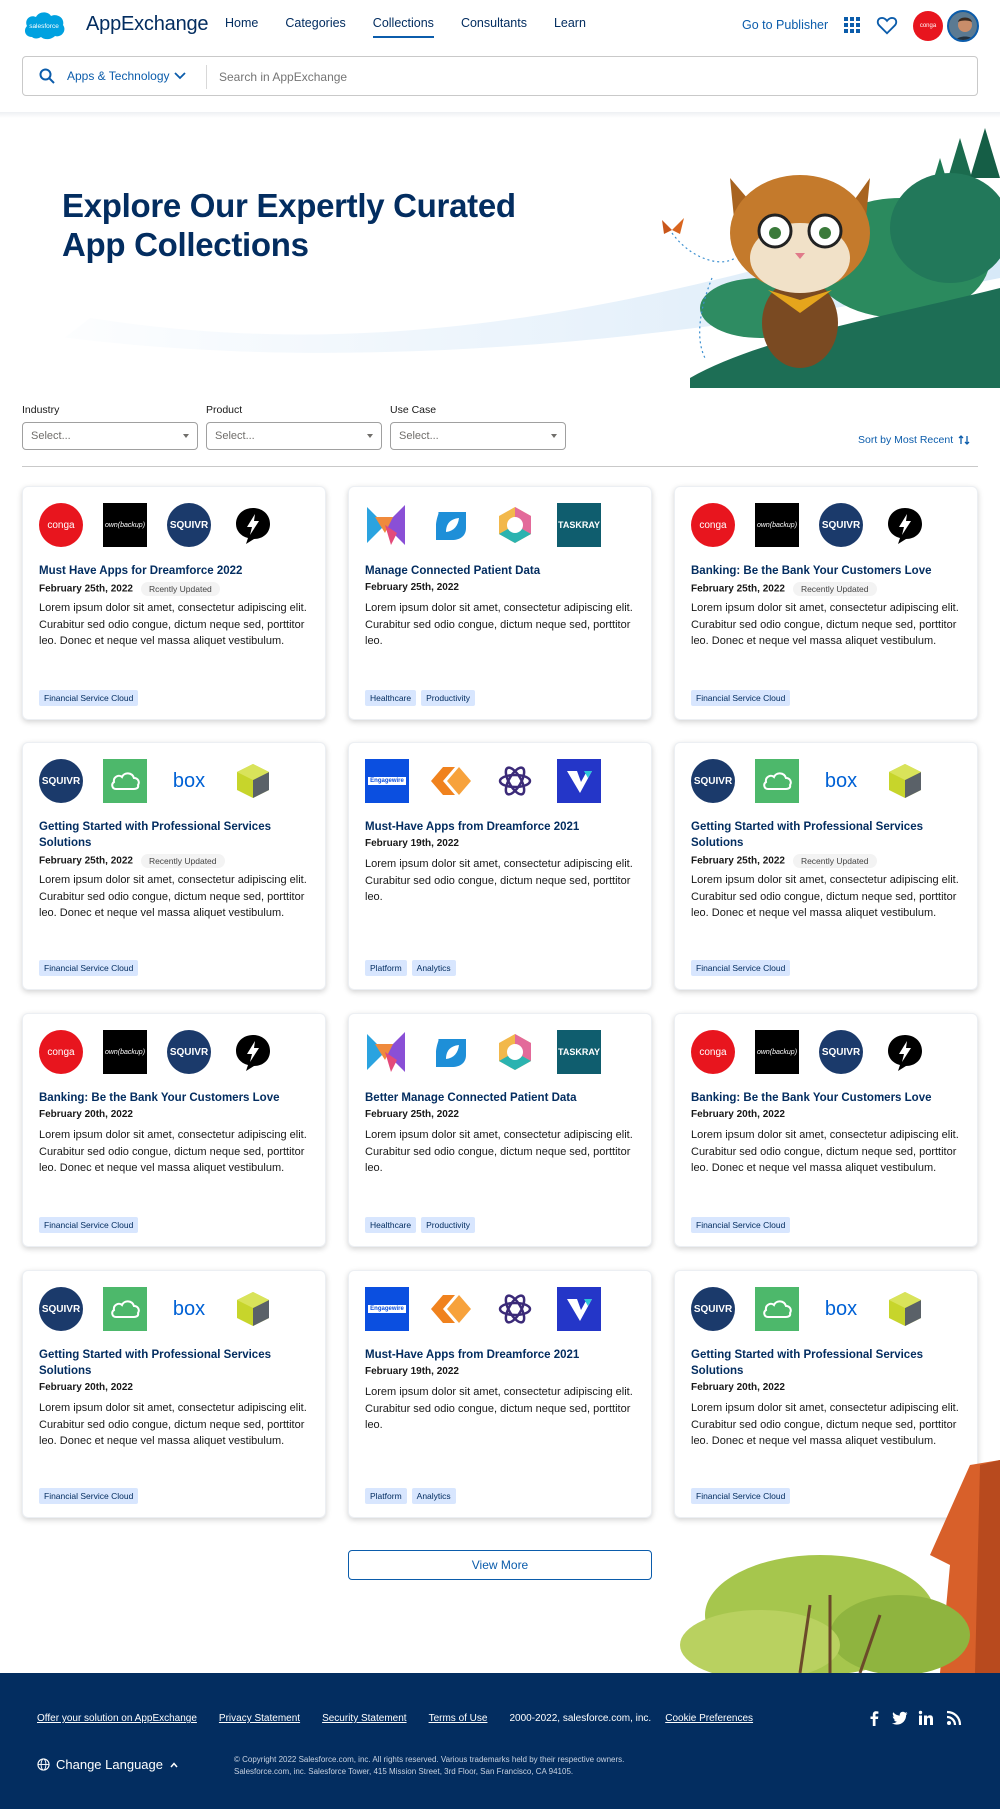 The width and height of the screenshot is (1000, 1809). I want to click on user-avatar, so click(963, 26).